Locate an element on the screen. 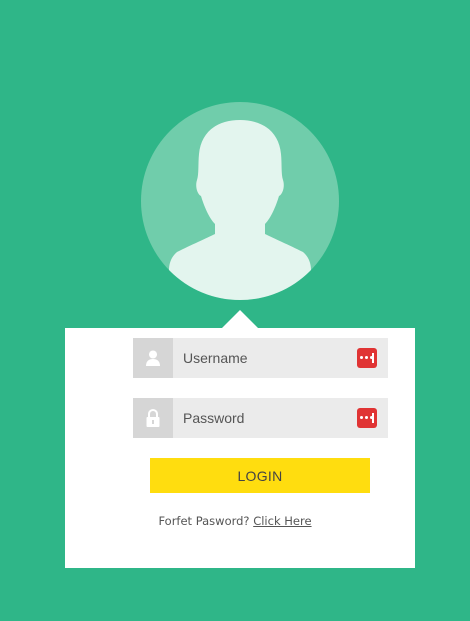 The image size is (470, 621). lock-icon is located at coordinates (153, 418).